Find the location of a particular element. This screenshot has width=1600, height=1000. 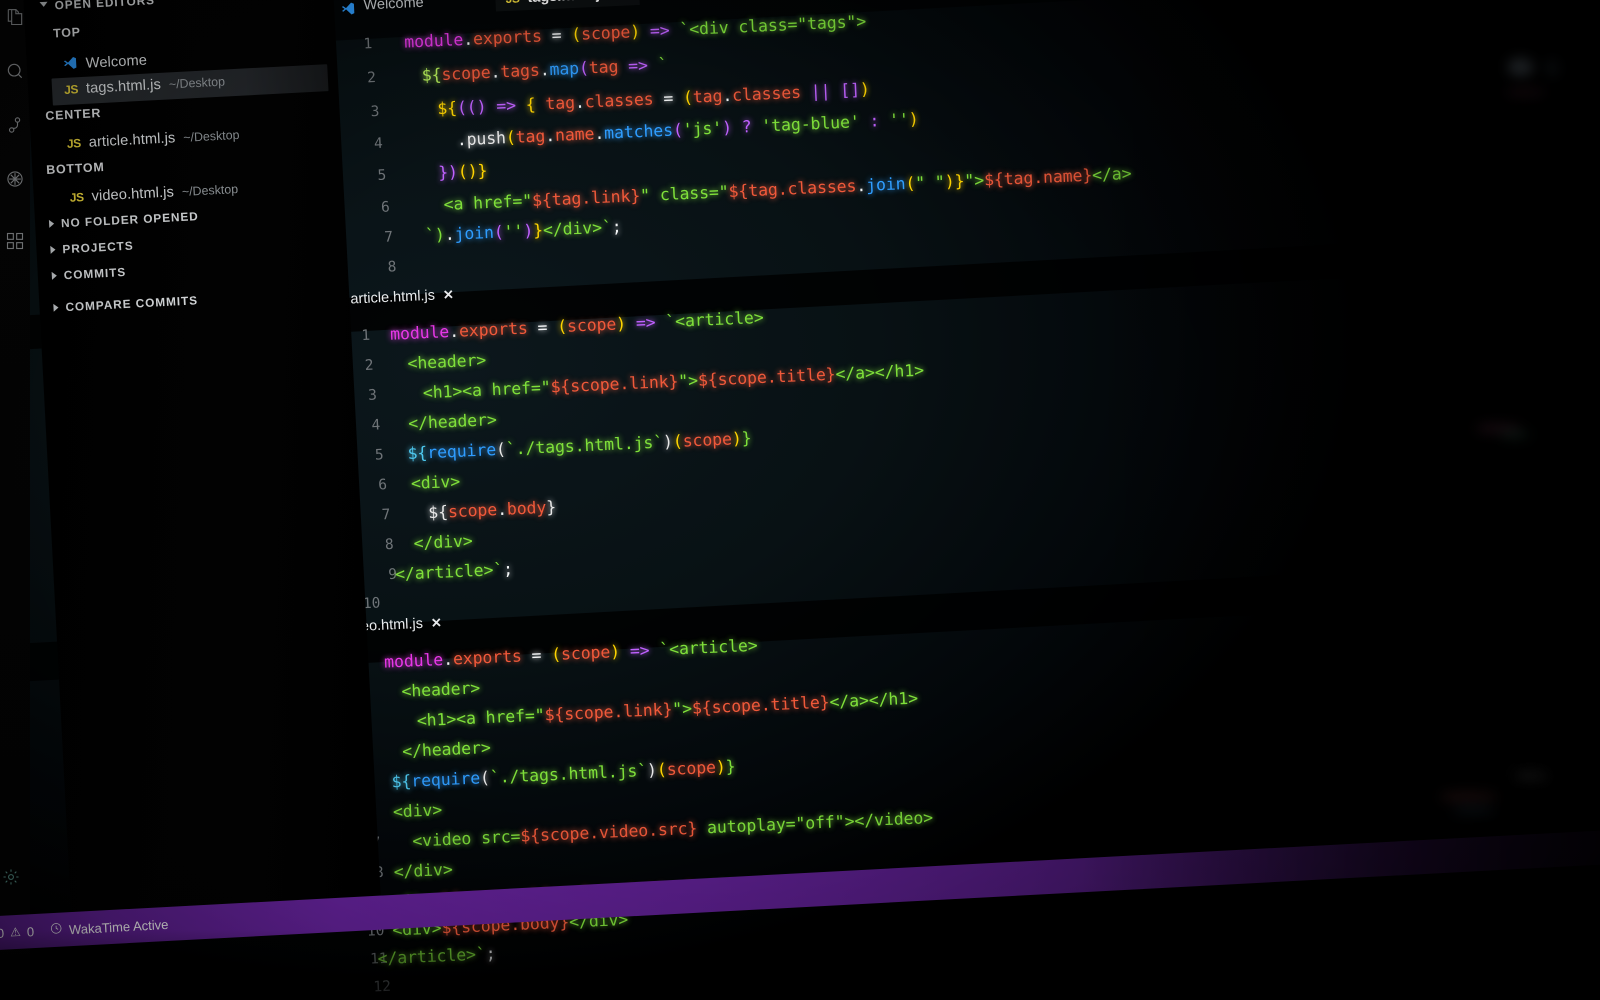

sidebar-section-label: PROJECTS is located at coordinates (98, 247).